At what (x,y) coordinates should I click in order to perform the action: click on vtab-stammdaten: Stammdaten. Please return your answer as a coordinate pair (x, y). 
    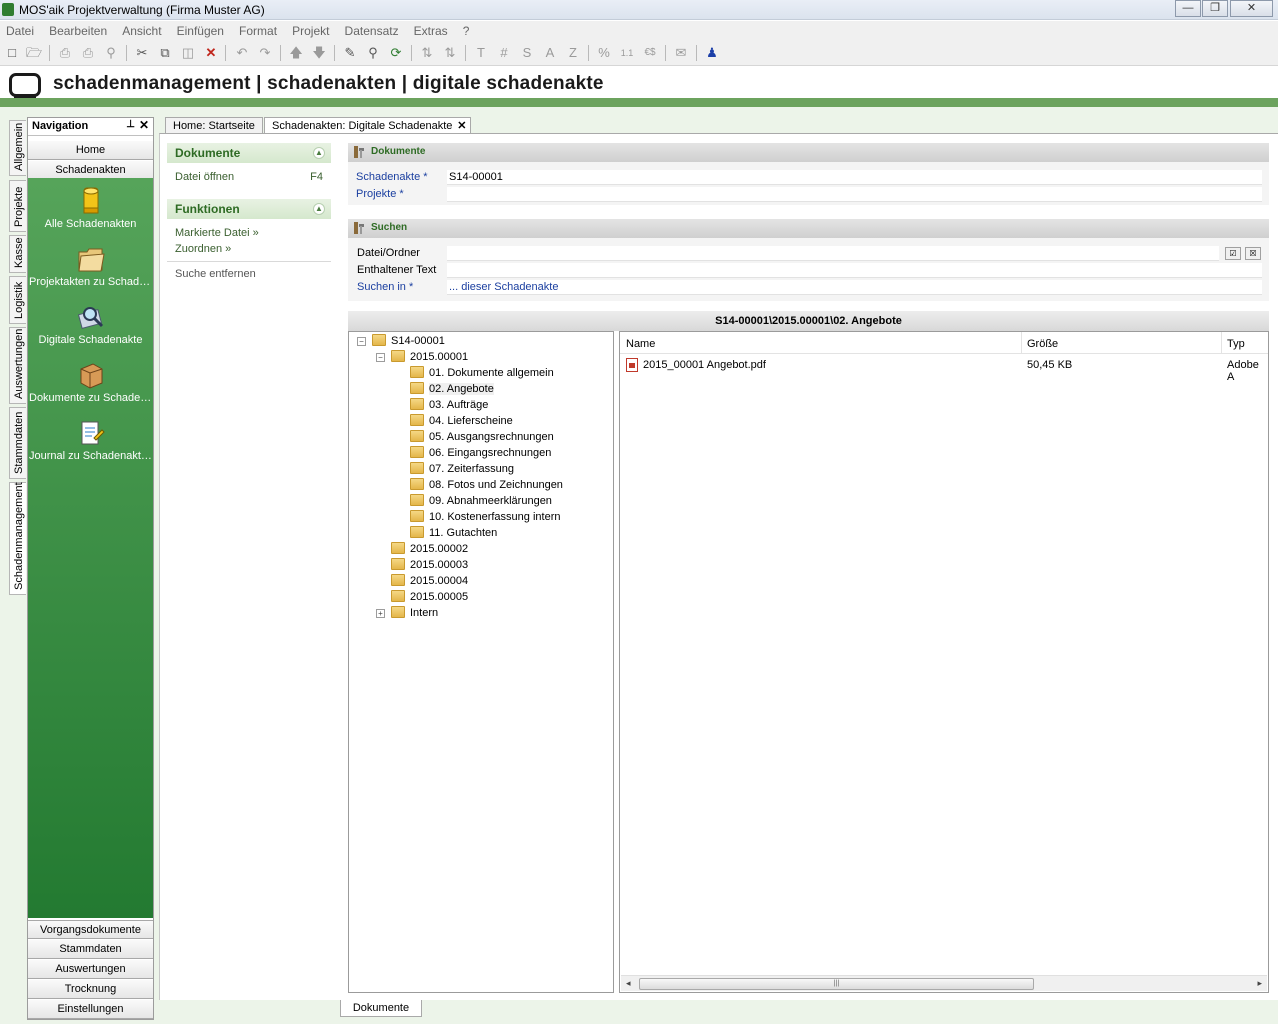
    Looking at the image, I should click on (17, 443).